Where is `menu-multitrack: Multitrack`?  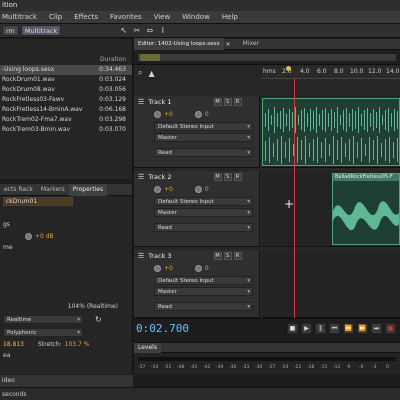
menu-multitrack: Multitrack is located at coordinates (21, 17).